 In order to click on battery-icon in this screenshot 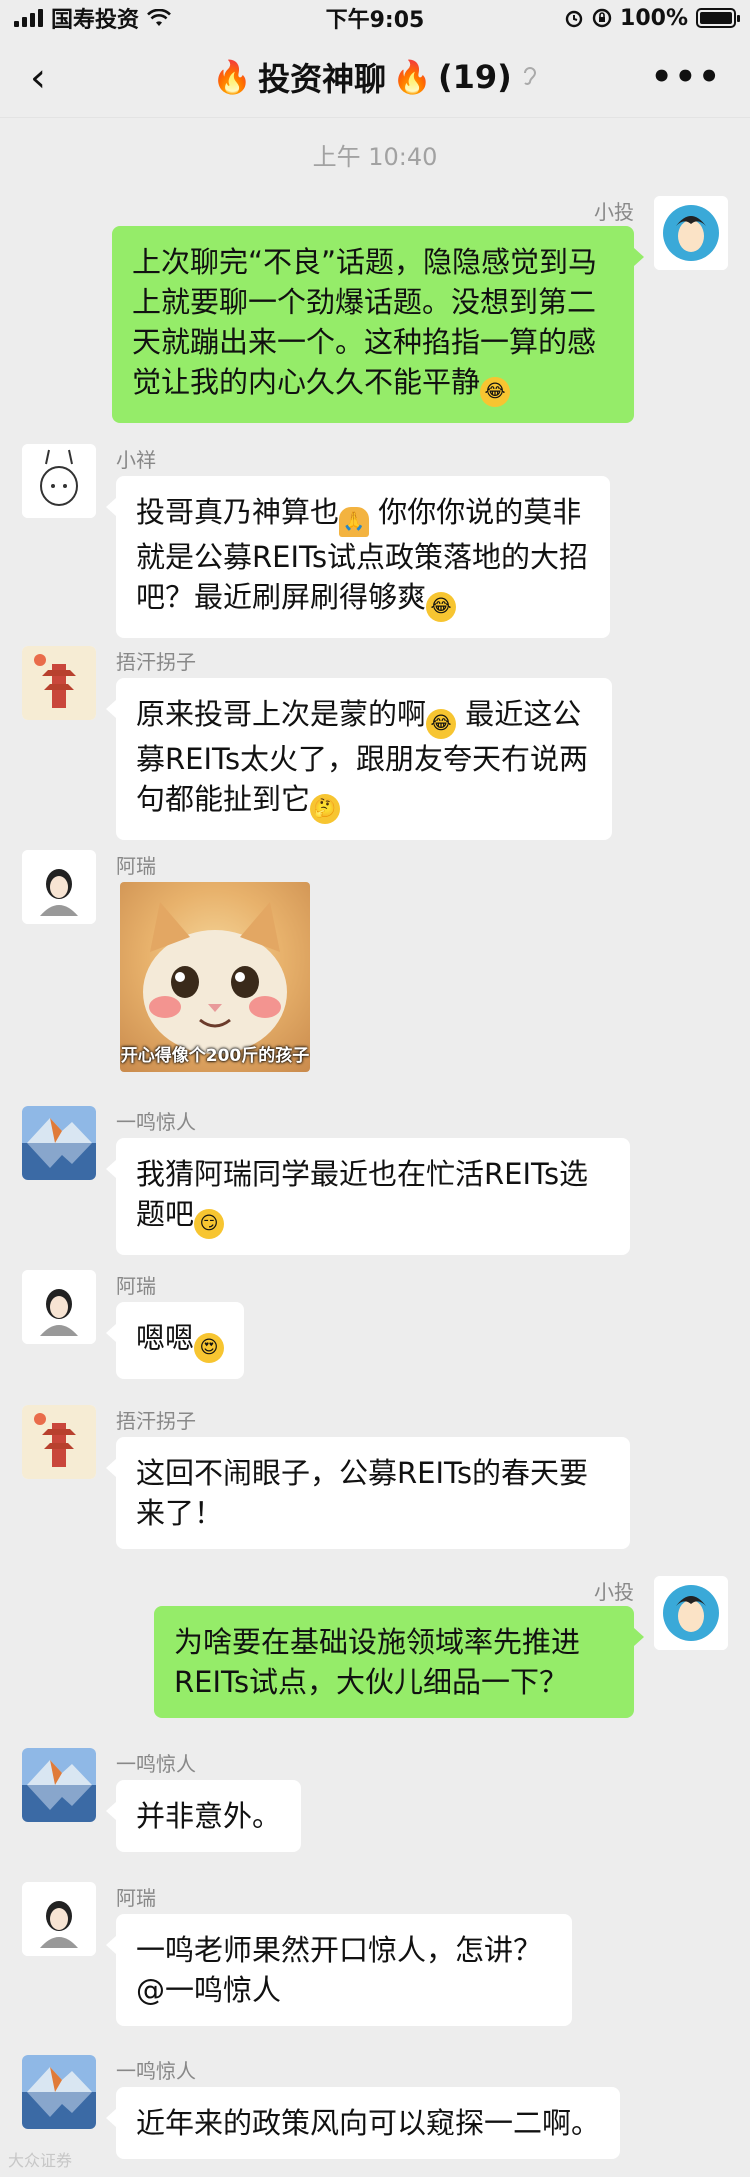, I will do `click(718, 18)`.